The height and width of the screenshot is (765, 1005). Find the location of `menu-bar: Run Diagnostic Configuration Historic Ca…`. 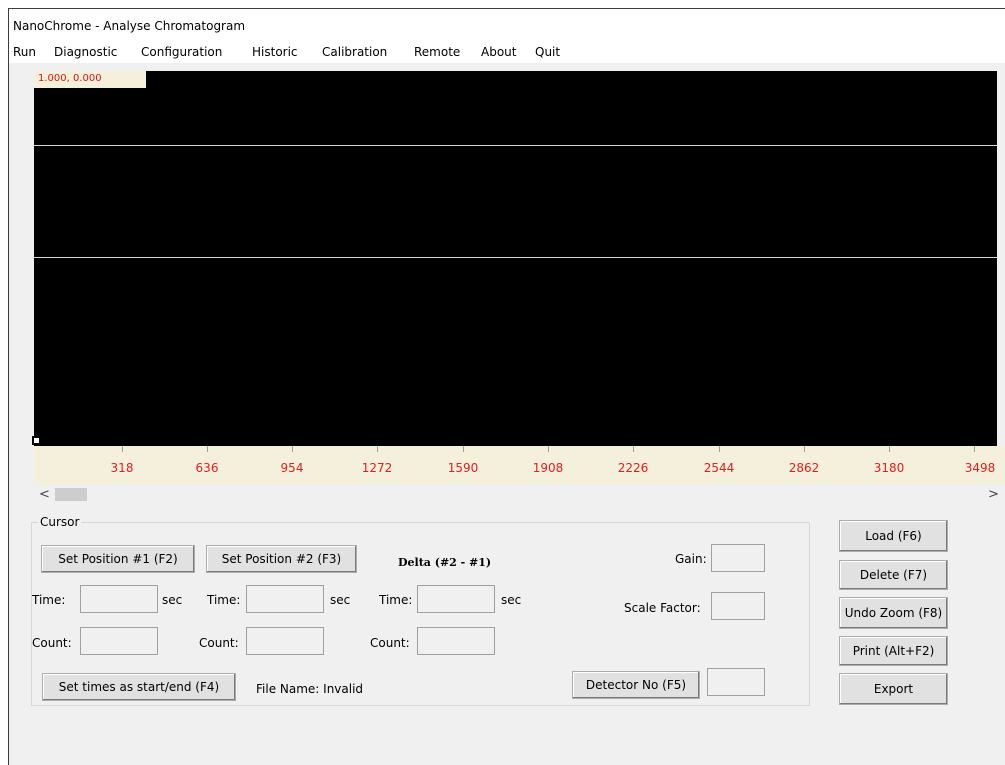

menu-bar: Run Diagnostic Configuration Historic Ca… is located at coordinates (507, 52).